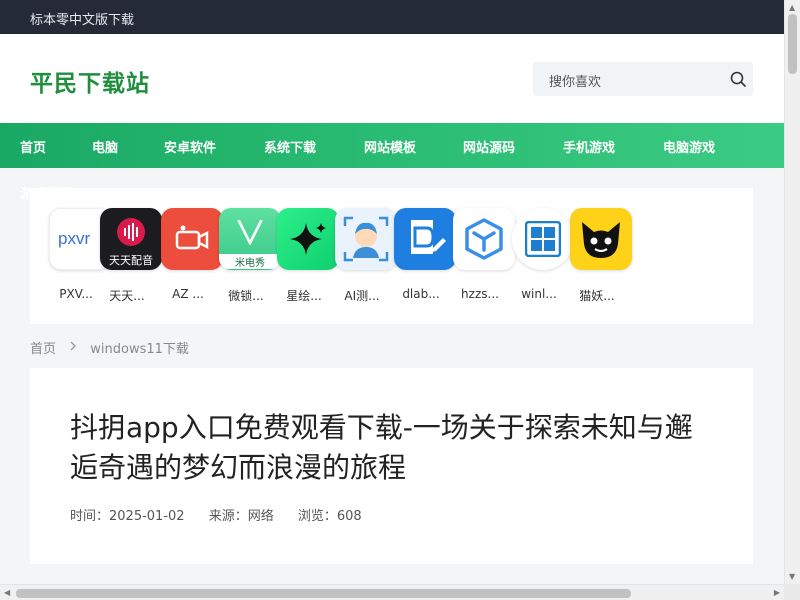  I want to click on nav-item-home: 首页, so click(33, 146).